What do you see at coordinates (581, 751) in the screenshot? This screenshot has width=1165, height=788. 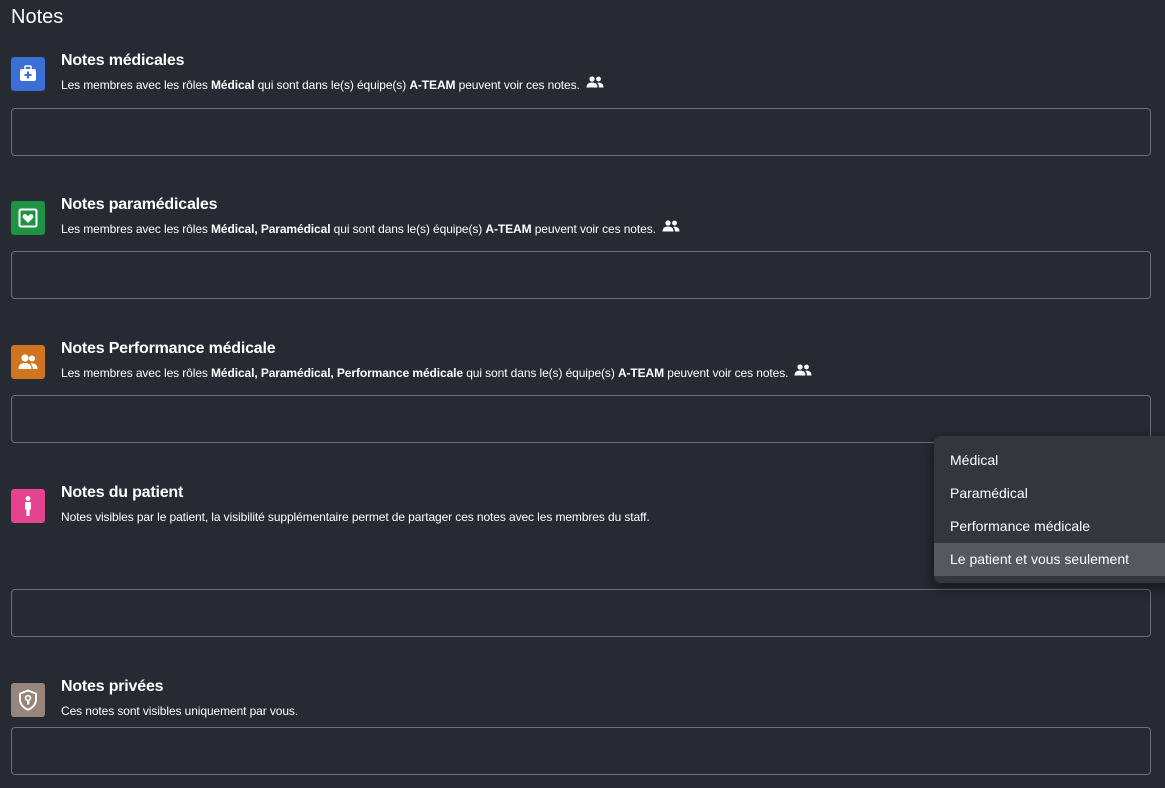 I see `private-notes-input` at bounding box center [581, 751].